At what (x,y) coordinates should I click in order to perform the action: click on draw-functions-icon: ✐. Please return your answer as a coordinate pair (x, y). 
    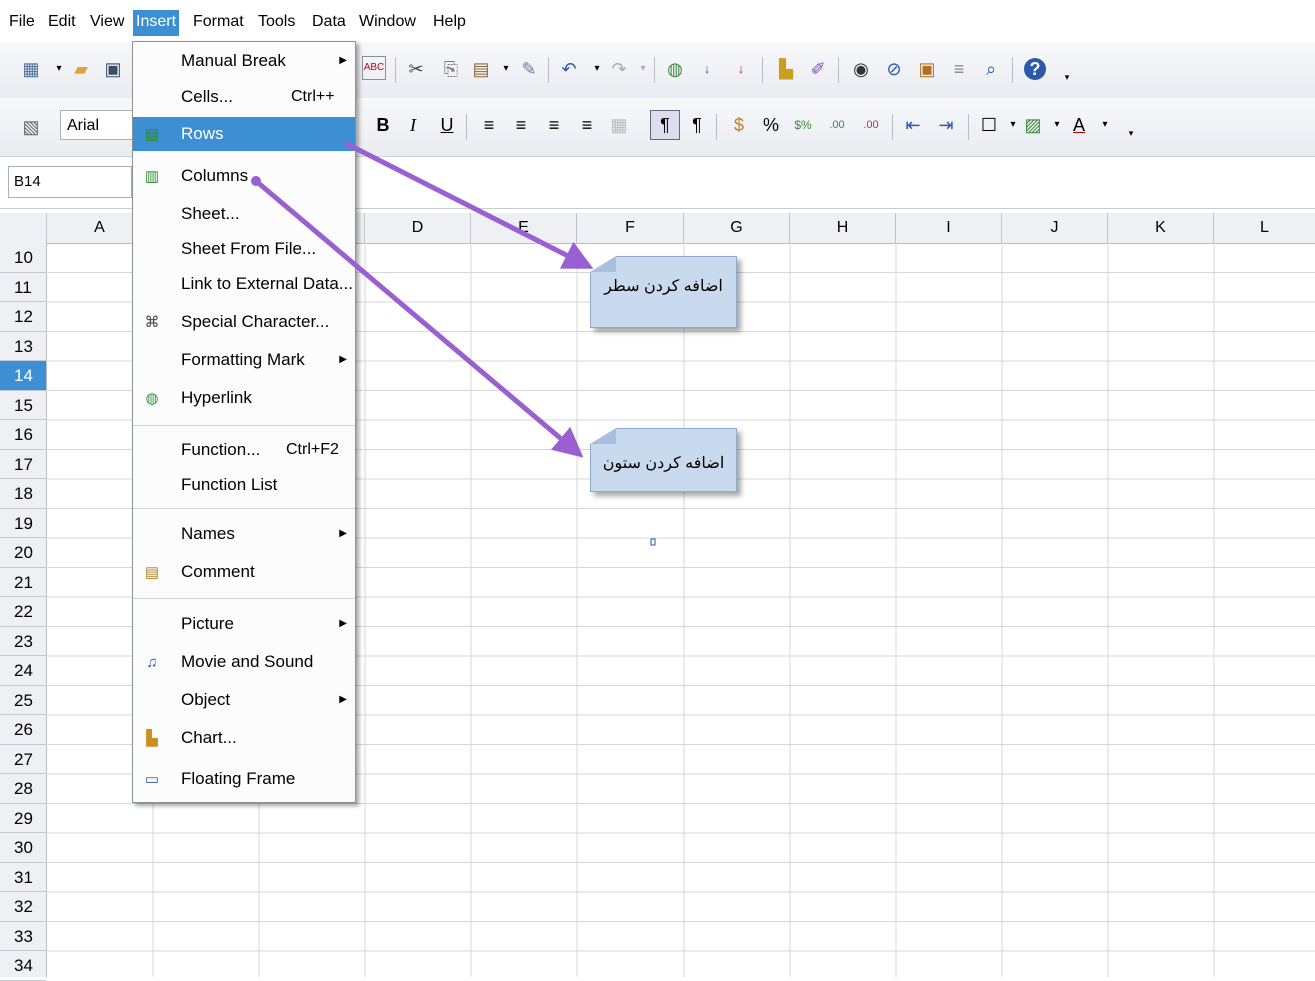
    Looking at the image, I should click on (818, 69).